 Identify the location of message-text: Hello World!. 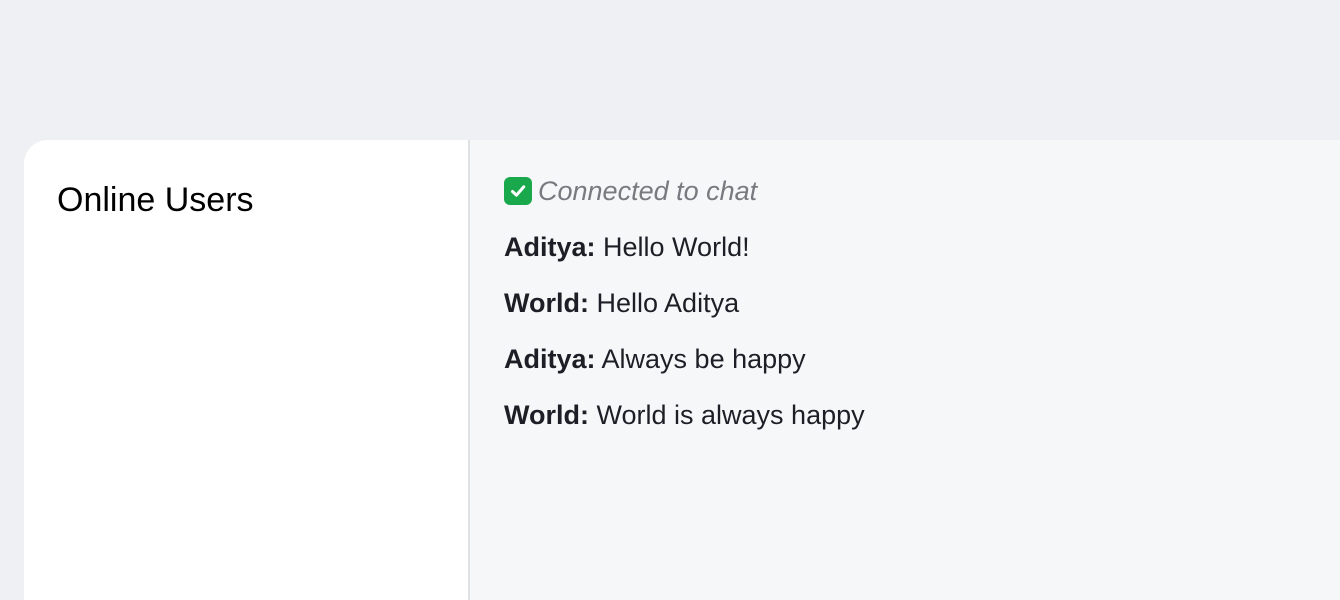
(676, 247).